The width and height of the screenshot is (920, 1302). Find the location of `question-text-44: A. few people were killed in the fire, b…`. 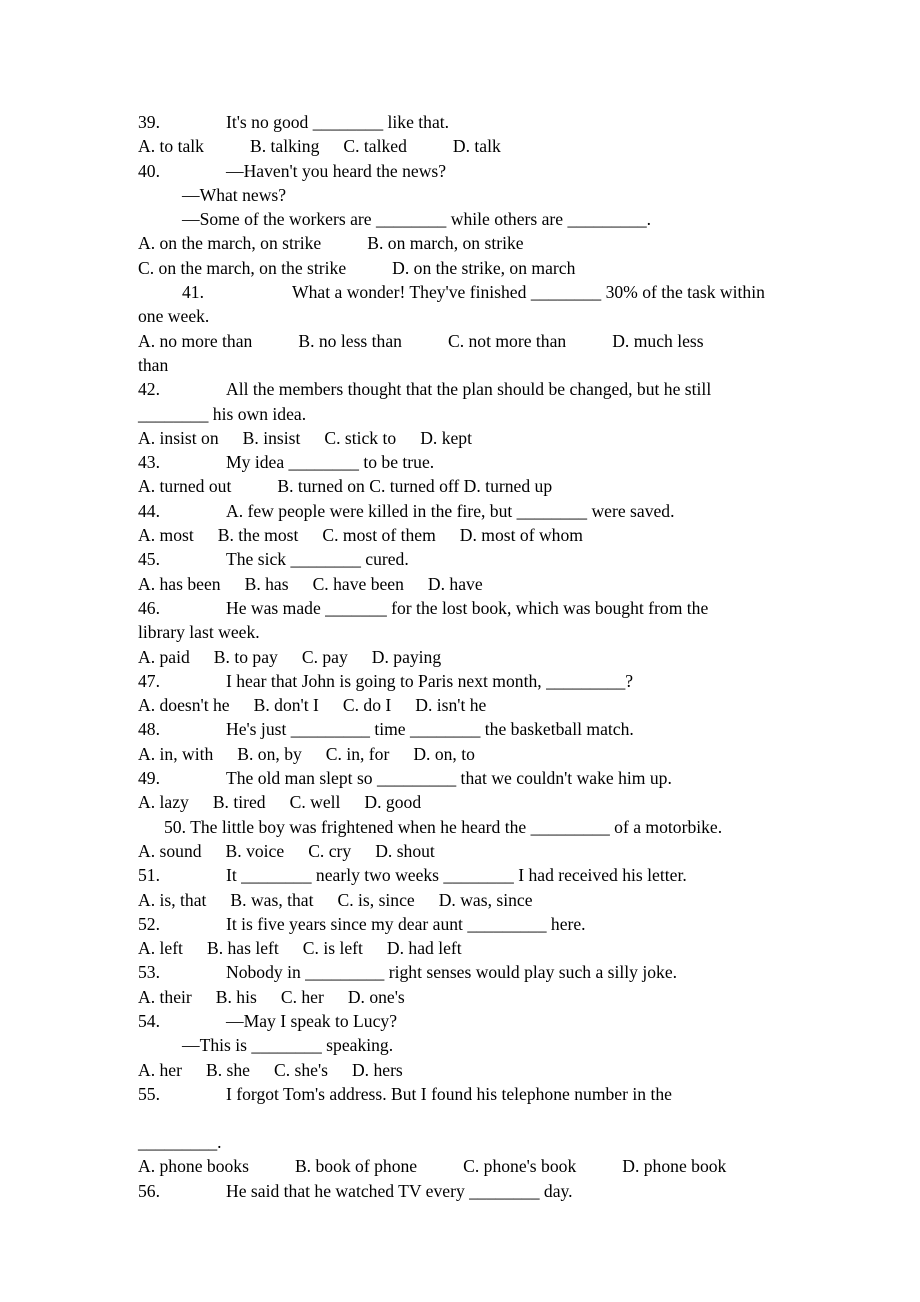

question-text-44: A. few people were killed in the fire, b… is located at coordinates (450, 510).